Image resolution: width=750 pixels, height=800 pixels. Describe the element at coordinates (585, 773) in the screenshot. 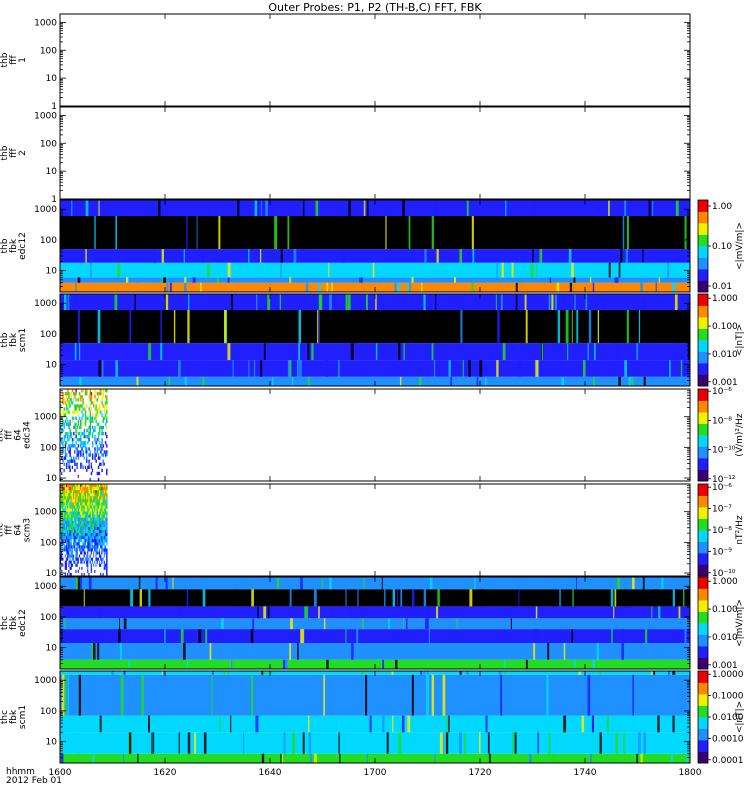

I see `x-tick-label: 1740` at that location.